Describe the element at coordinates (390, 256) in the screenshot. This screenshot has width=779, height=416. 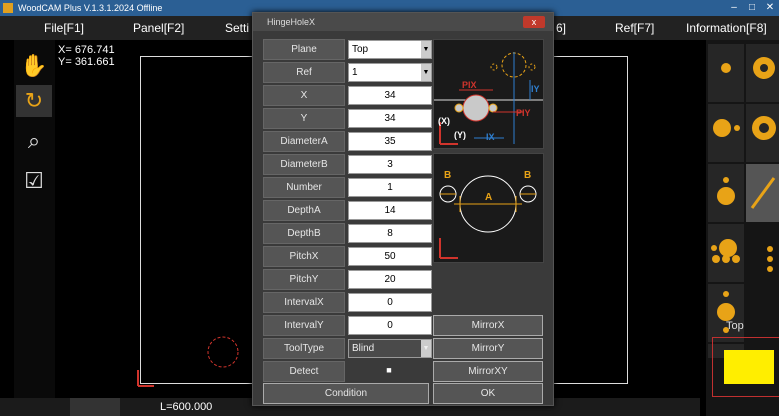
I see `pitch-x-input: 50` at that location.